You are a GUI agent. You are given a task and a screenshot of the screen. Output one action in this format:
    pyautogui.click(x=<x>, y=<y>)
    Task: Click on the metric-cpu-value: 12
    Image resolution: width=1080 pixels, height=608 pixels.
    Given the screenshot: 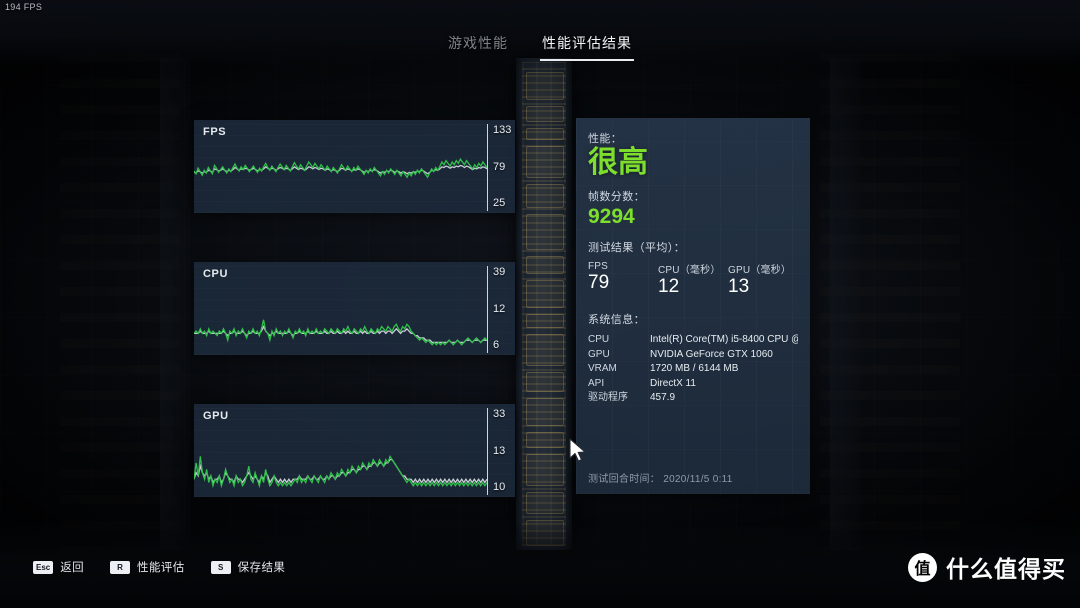 What is the action you would take?
    pyautogui.click(x=669, y=287)
    